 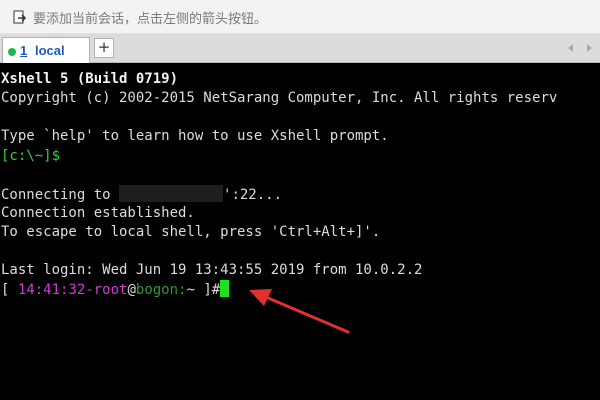 I want to click on prompt-time: 14:41:32, so click(x=51, y=290).